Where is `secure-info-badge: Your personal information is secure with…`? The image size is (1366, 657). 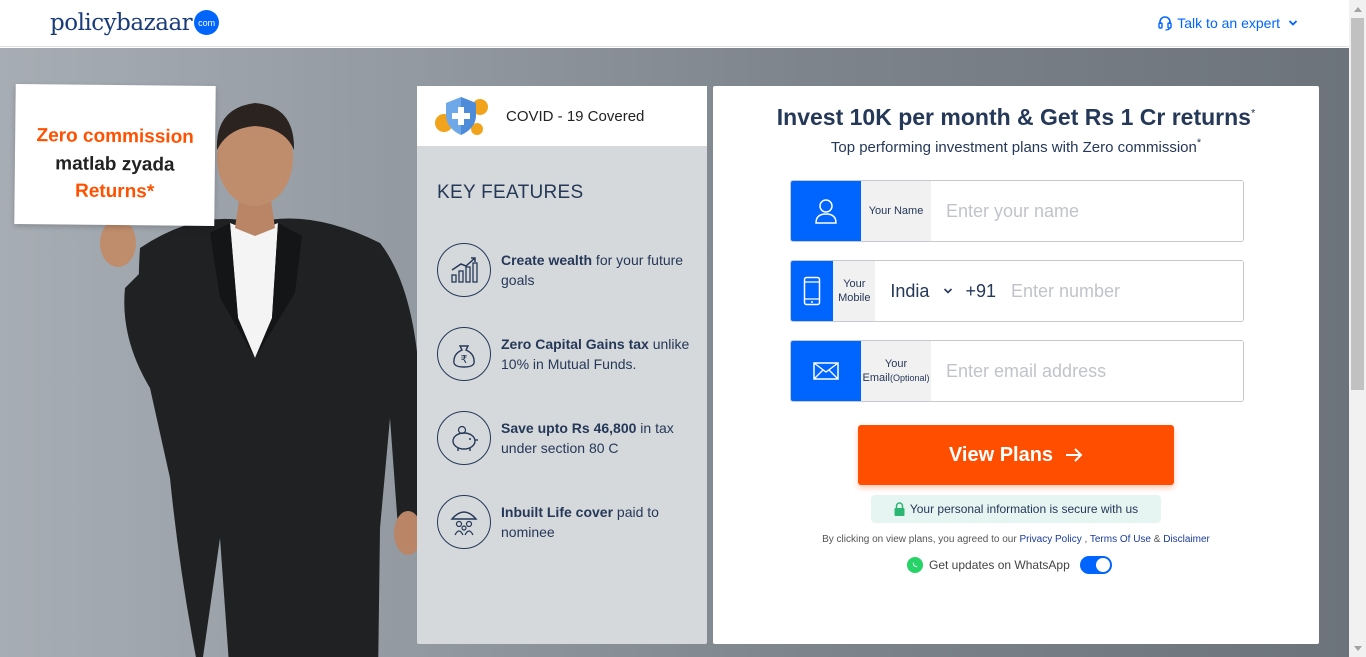
secure-info-badge: Your personal information is secure with… is located at coordinates (1016, 509).